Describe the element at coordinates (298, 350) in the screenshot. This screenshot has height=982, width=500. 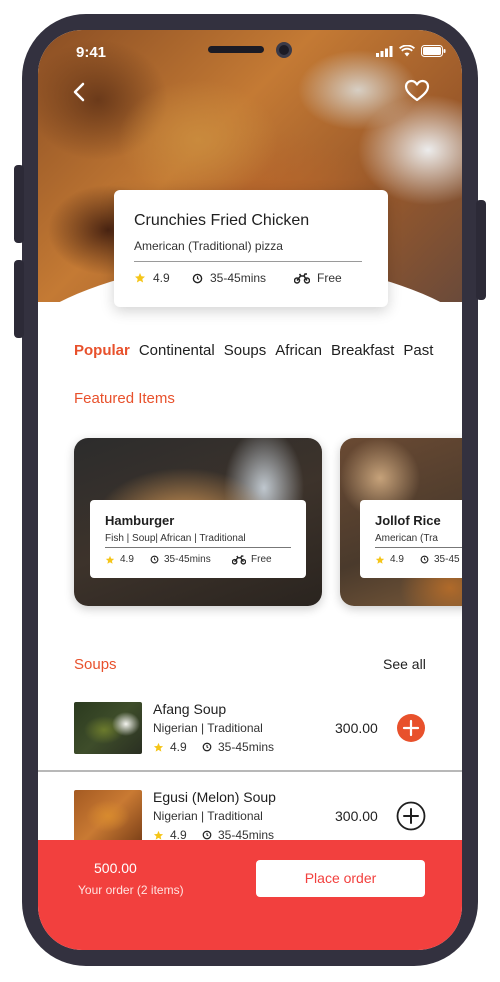
I see `tab-african: African` at that location.